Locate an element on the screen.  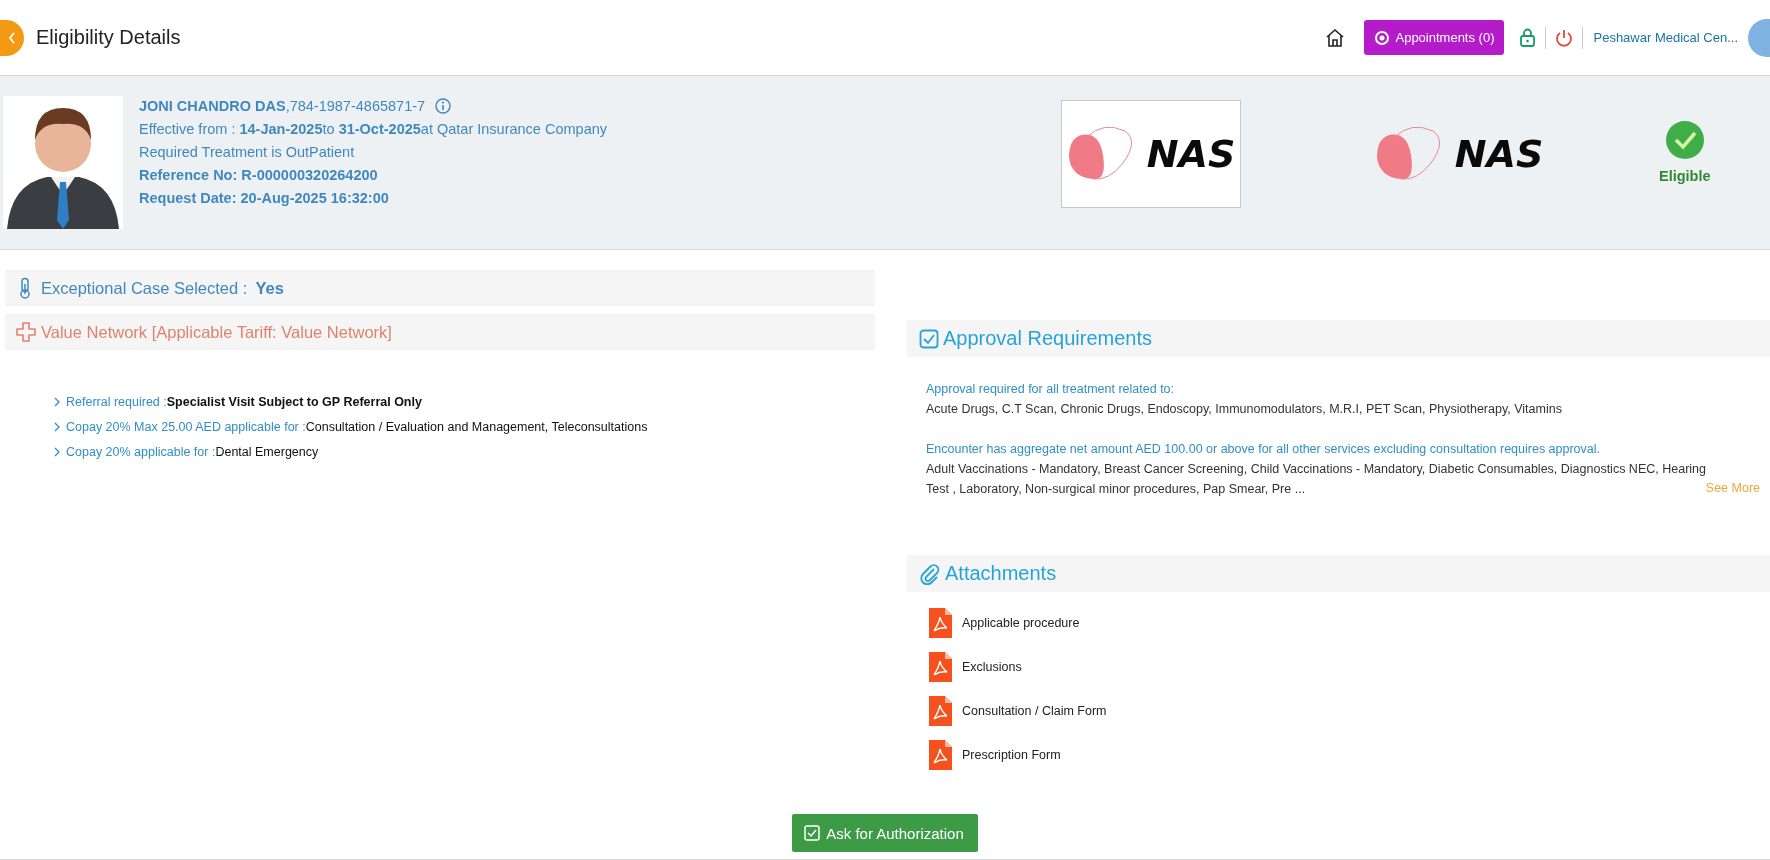
approval-heading: Encounter has aggregate net amount AED 100.00 or above for all other services excluding consultation requires approval. is located at coordinates (1264, 449).